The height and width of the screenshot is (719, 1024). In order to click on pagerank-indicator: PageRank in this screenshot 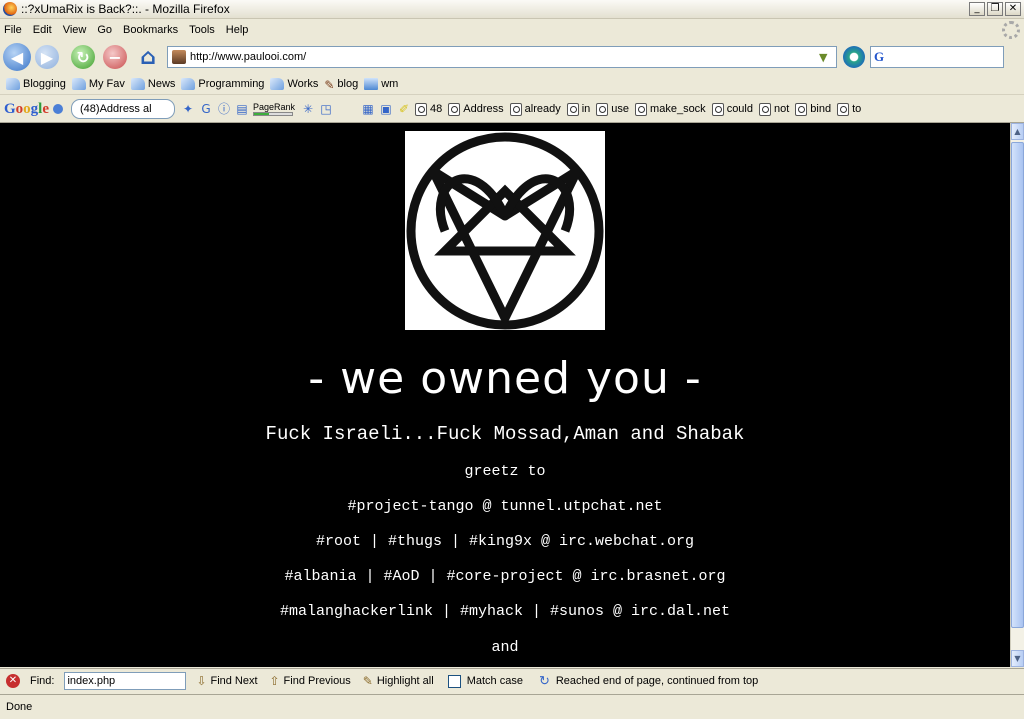, I will do `click(274, 109)`.